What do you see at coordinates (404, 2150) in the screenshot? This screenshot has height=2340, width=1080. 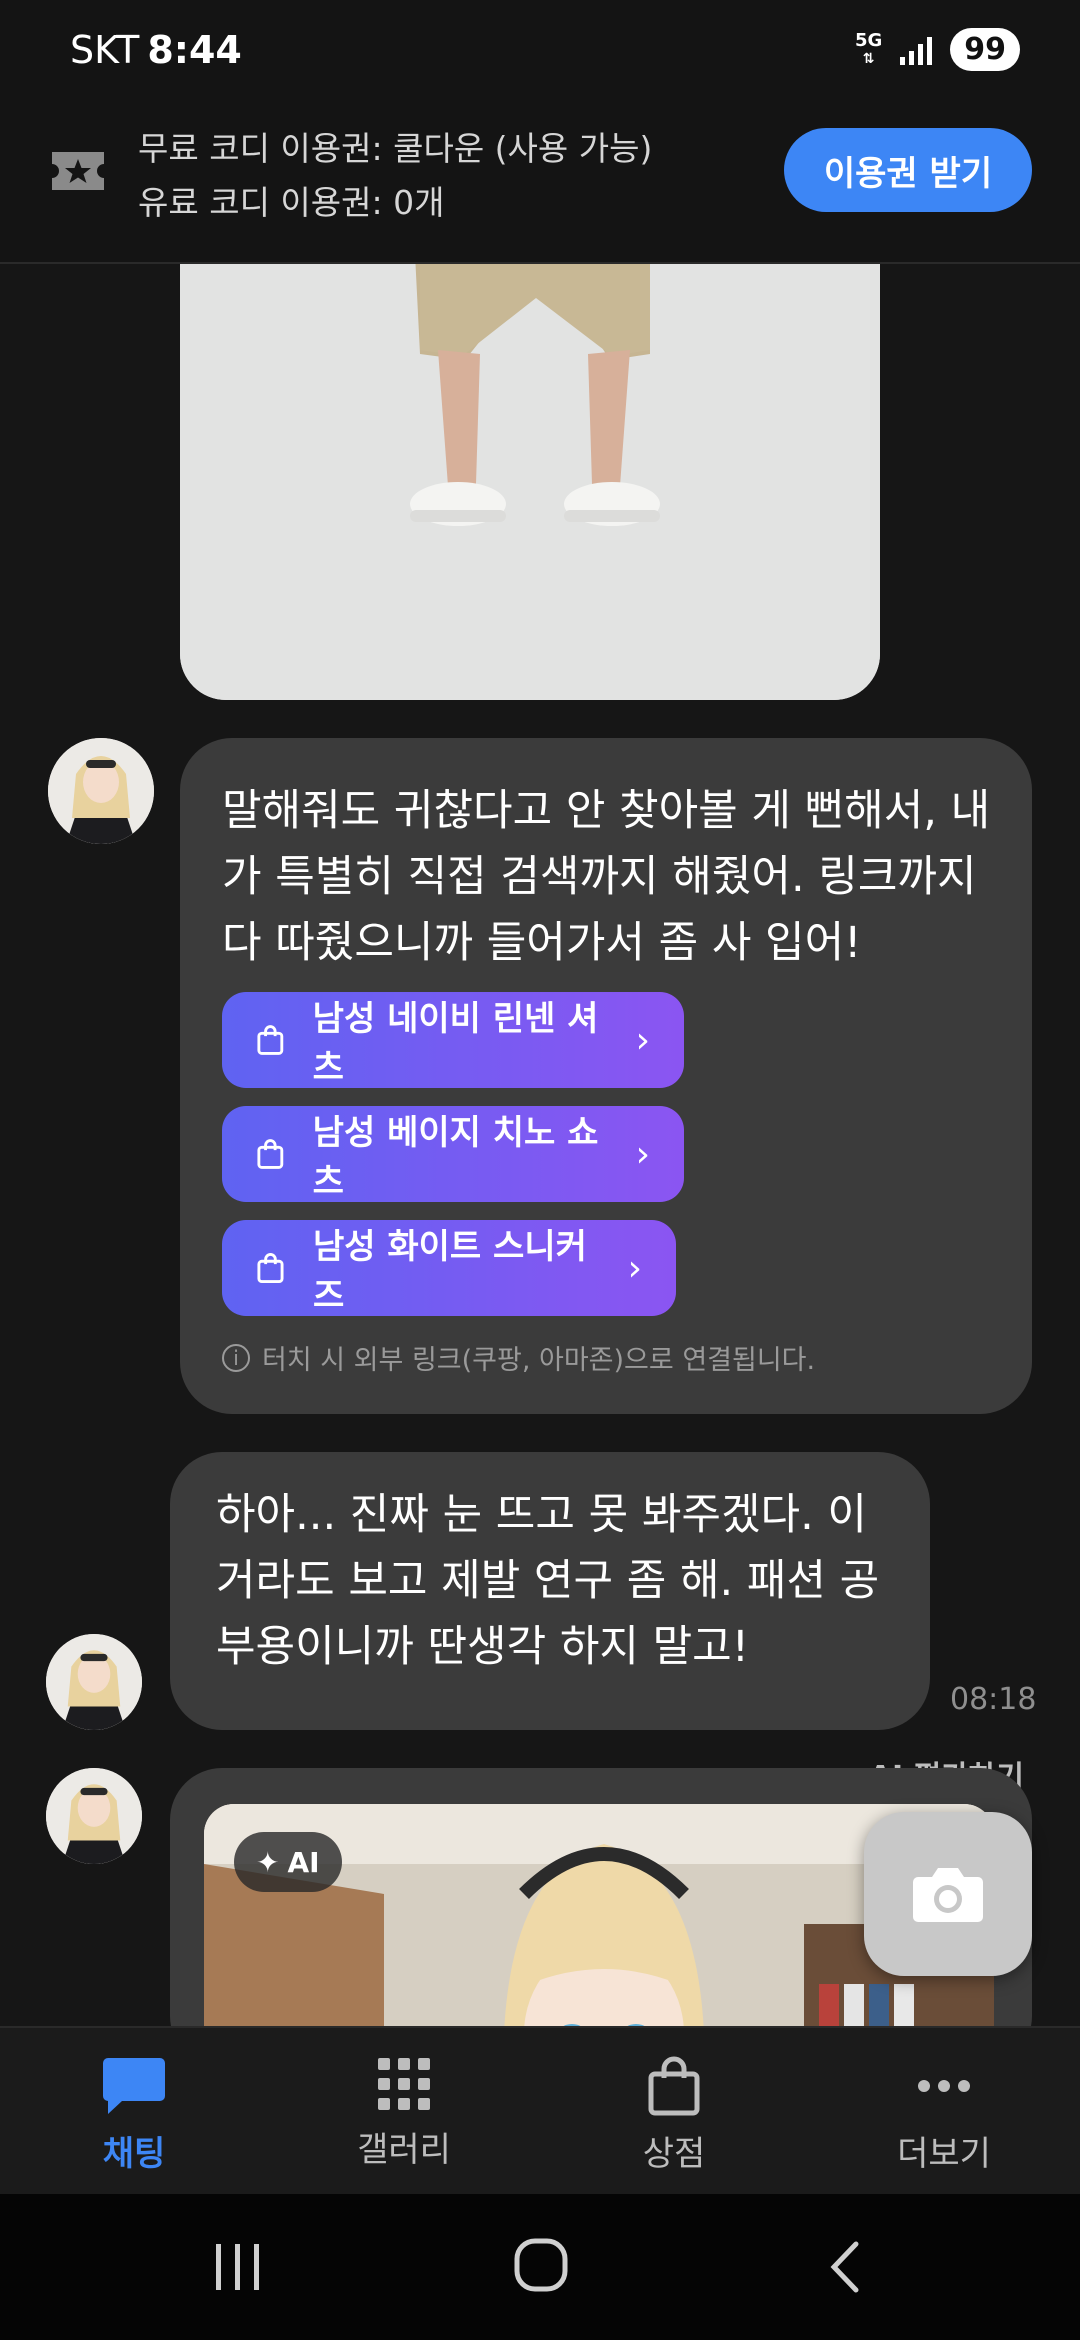 I see `tab-gallery-label: 갤러리` at bounding box center [404, 2150].